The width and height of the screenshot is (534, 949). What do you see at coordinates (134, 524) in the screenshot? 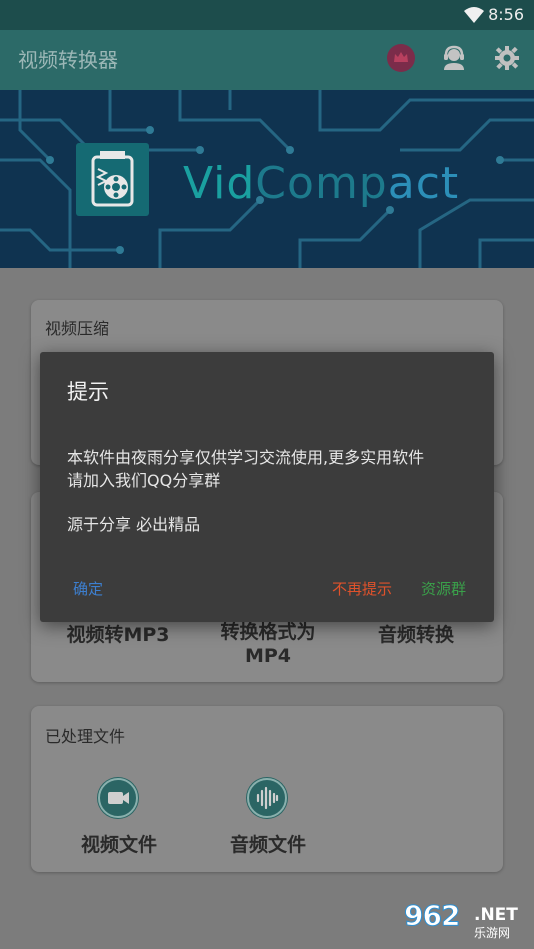
I see `dialog-submessage: 源于分享 必出精品` at bounding box center [134, 524].